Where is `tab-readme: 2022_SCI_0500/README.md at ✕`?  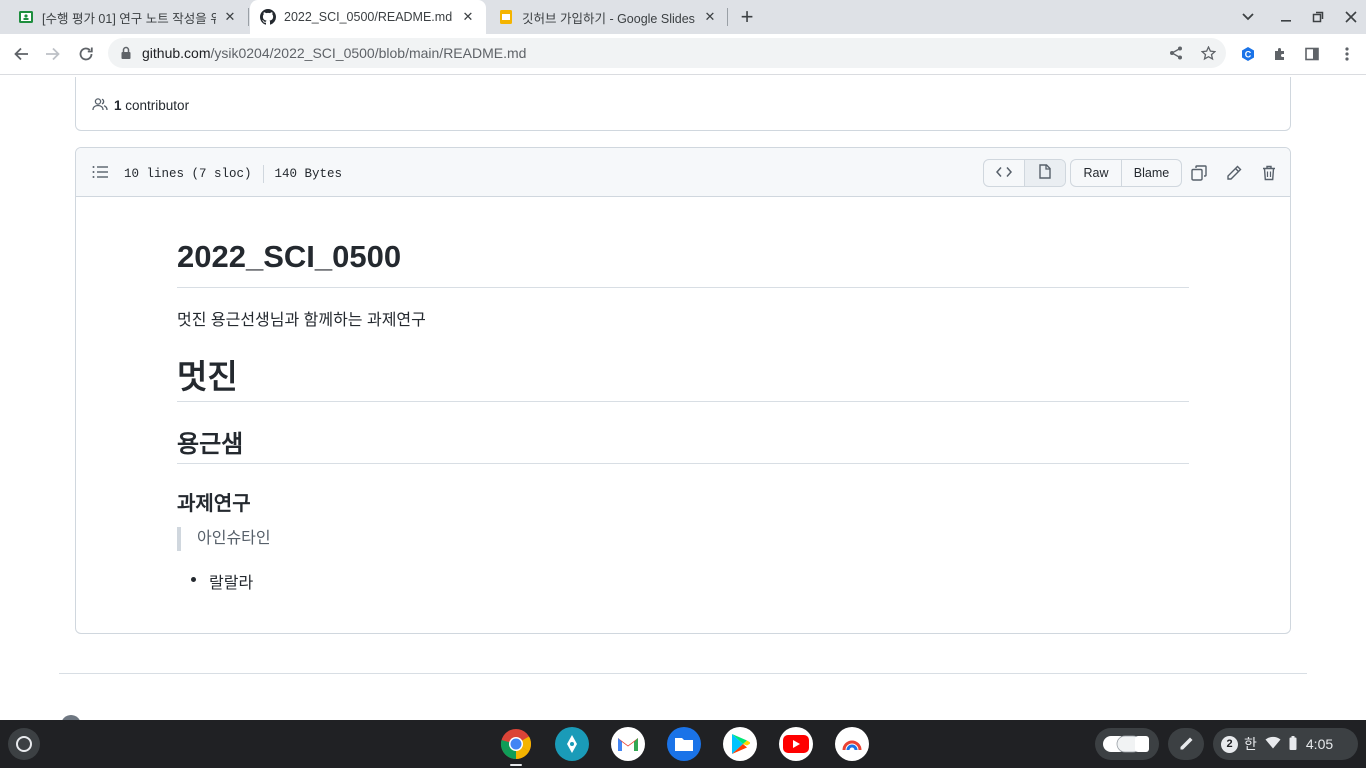 tab-readme: 2022_SCI_0500/README.md at ✕ is located at coordinates (368, 17).